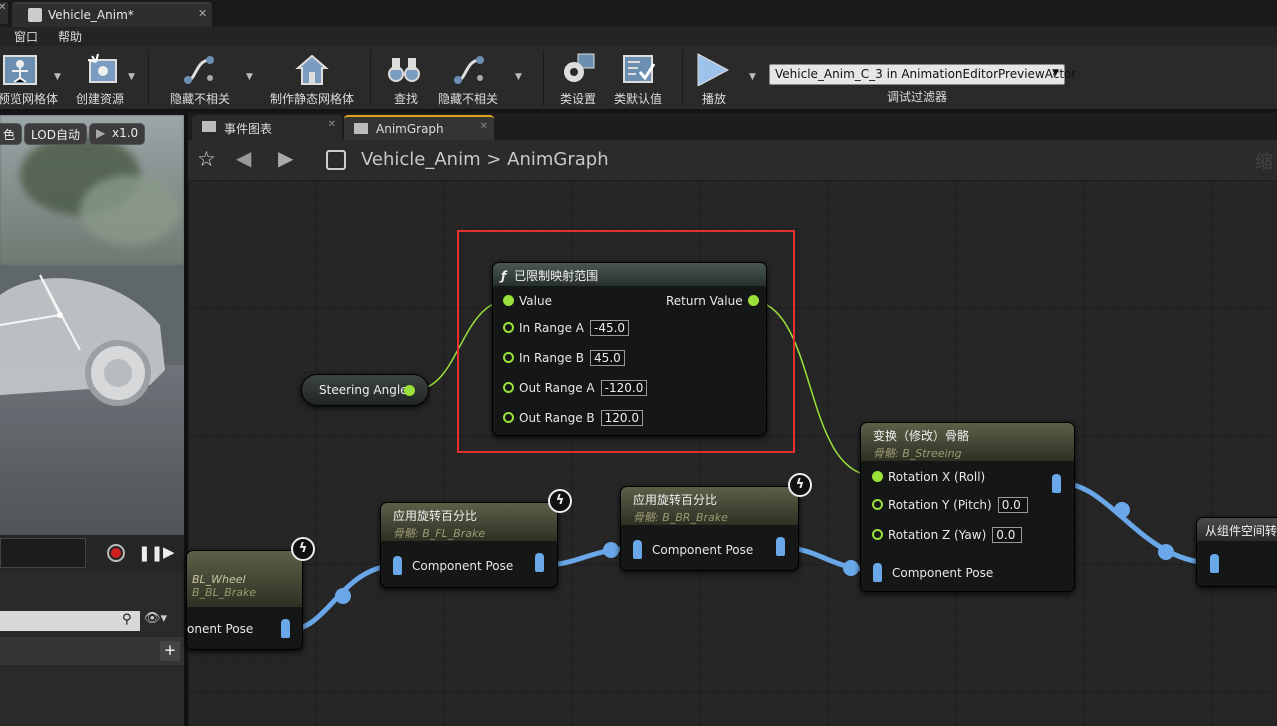 Image resolution: width=1277 pixels, height=726 pixels. Describe the element at coordinates (285, 158) in the screenshot. I see `forward-arrow-icon: ▶` at that location.